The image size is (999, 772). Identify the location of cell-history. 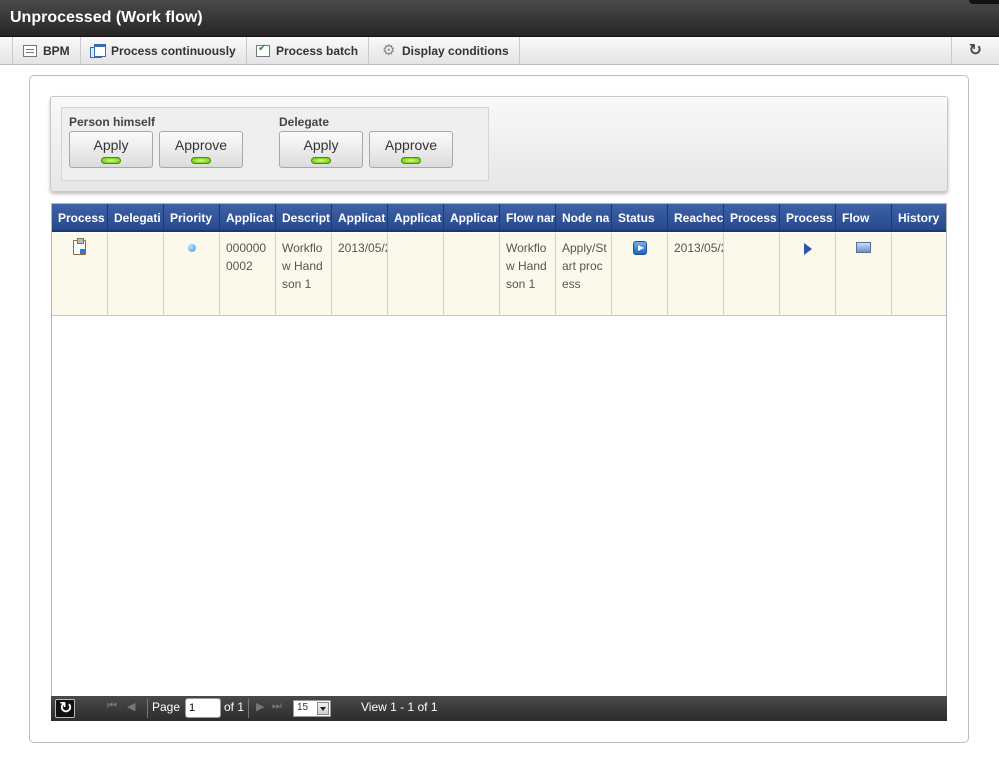
(919, 274).